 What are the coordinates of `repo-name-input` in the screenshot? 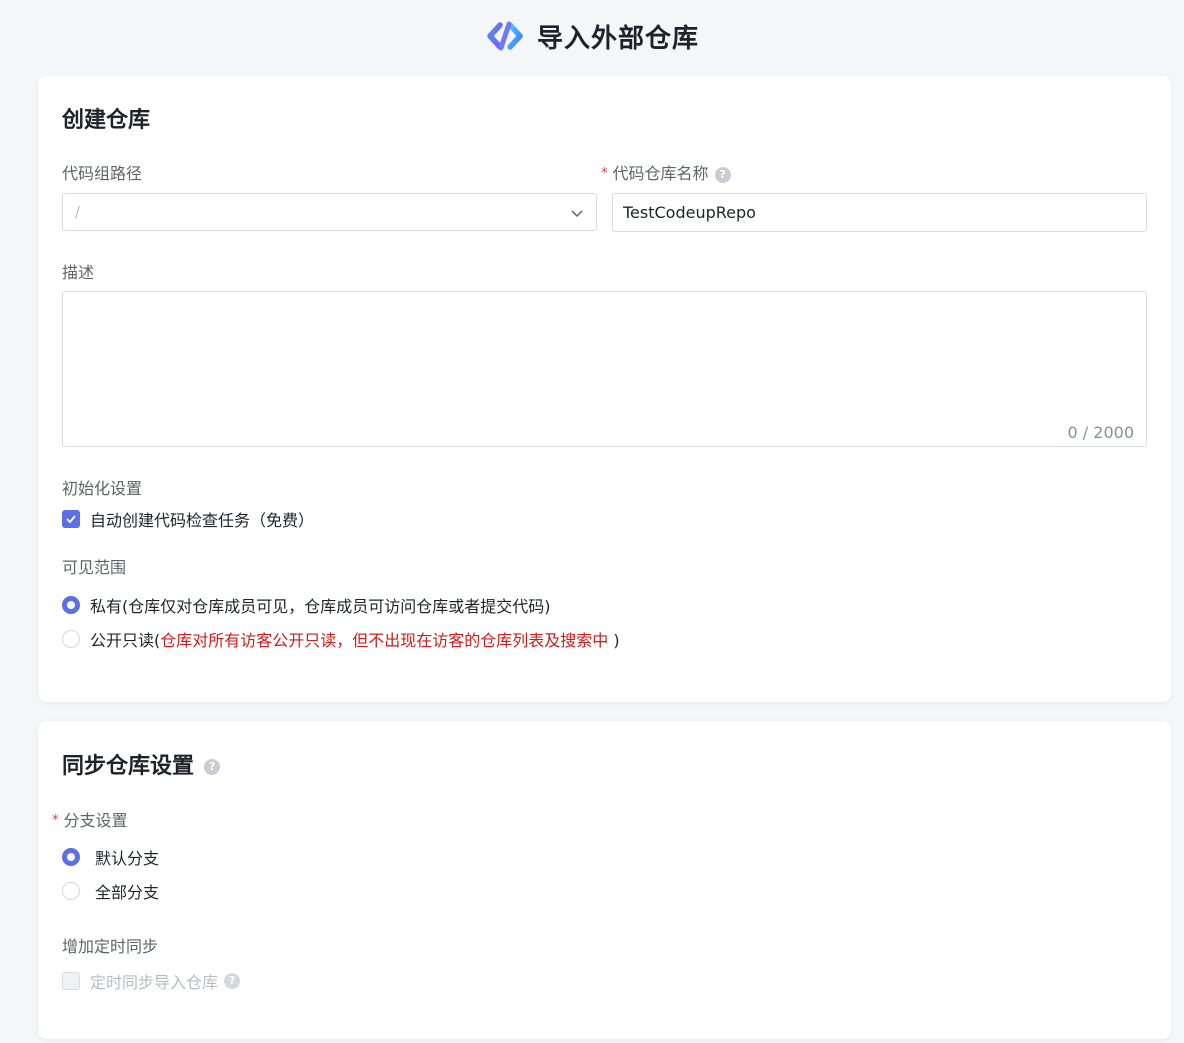 It's located at (879, 212).